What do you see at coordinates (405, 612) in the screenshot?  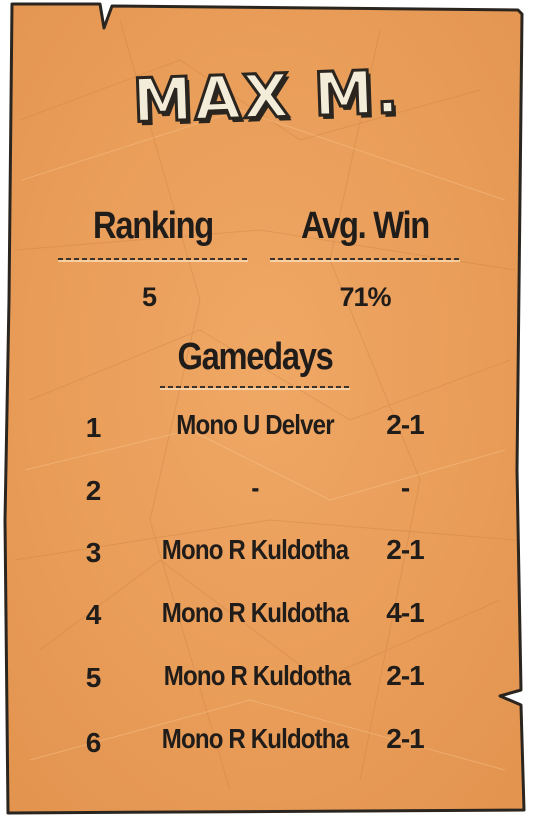 I see `gameday-record: 4-1` at bounding box center [405, 612].